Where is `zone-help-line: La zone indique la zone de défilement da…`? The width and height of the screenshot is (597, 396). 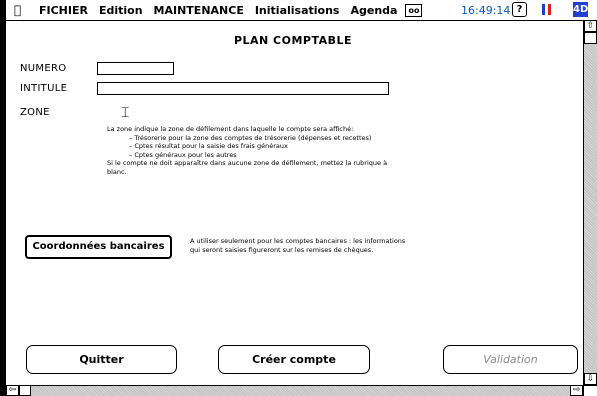 zone-help-line: La zone indique la zone de défilement da… is located at coordinates (230, 129).